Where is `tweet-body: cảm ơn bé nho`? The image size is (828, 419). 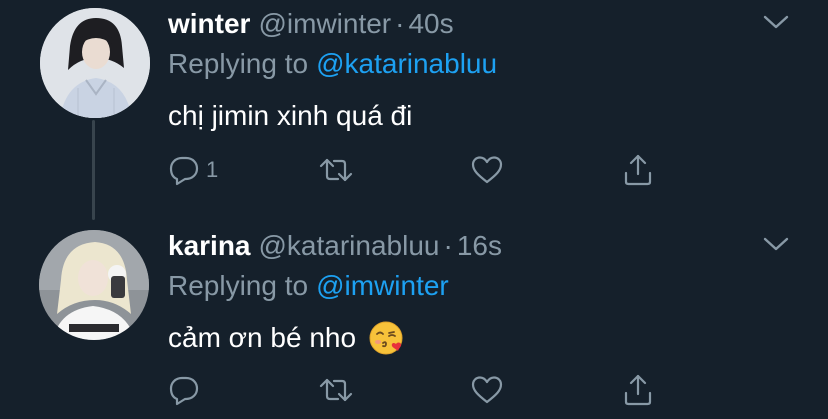 tweet-body: cảm ơn bé nho is located at coordinates (262, 337).